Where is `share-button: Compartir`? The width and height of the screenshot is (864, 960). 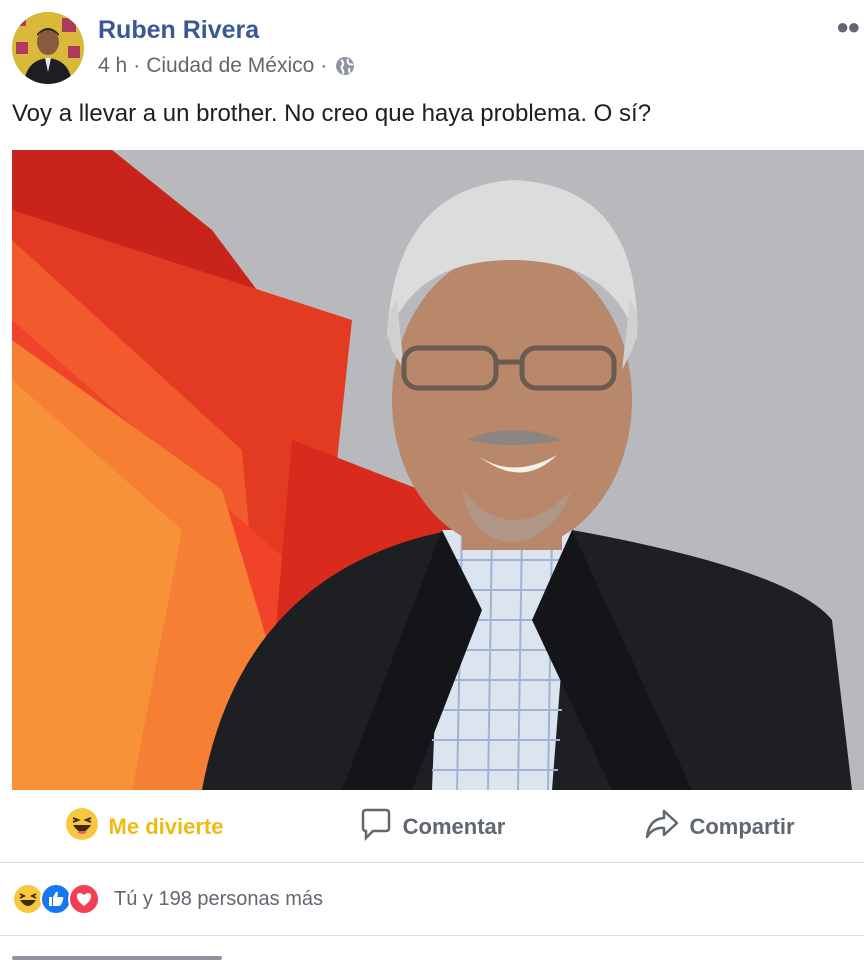
share-button: Compartir is located at coordinates (720, 827).